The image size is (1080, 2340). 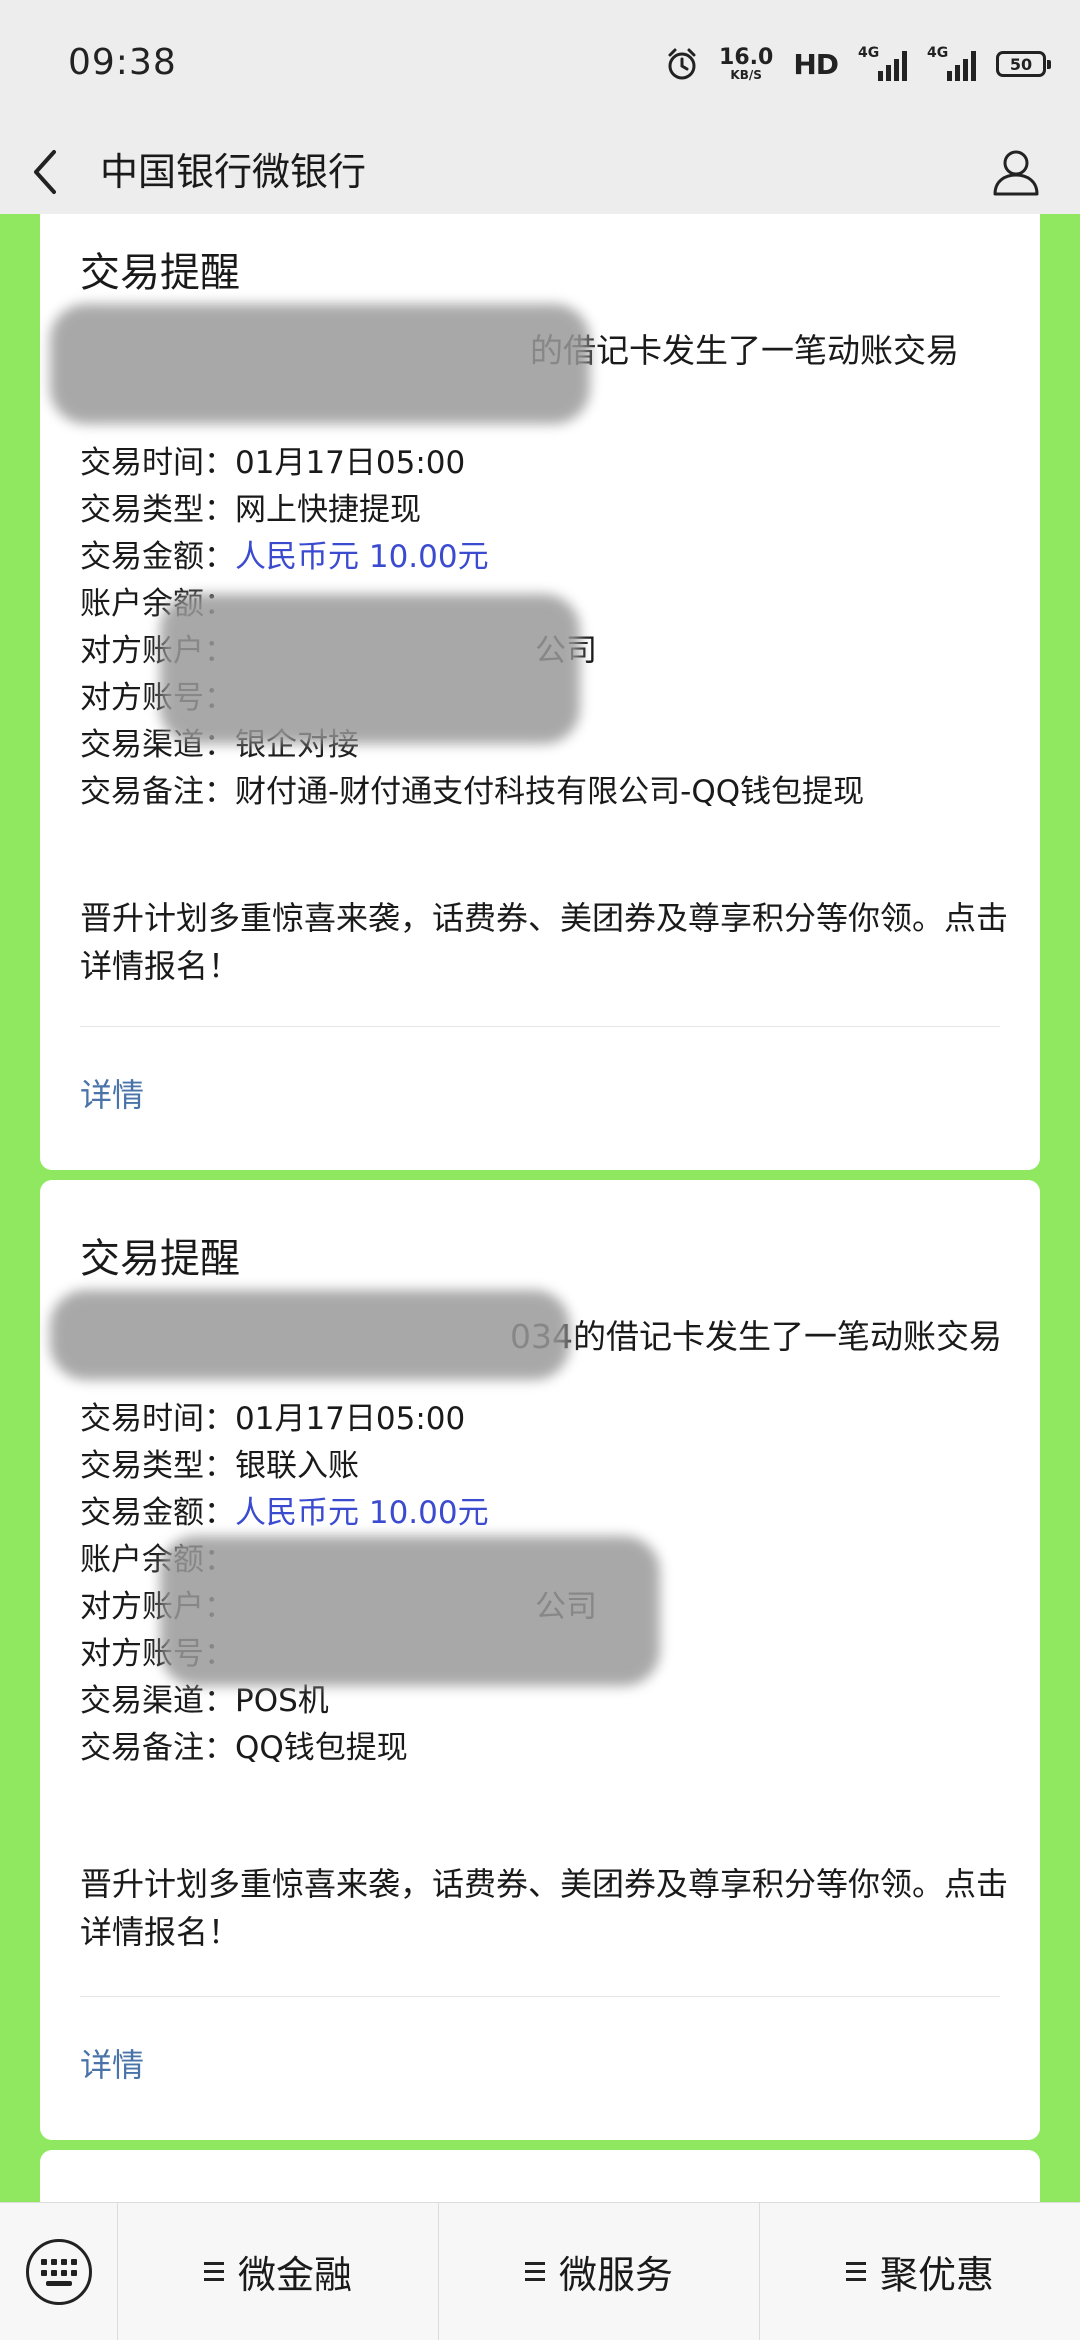 I want to click on detail-row: 交易备注财付通-财付通支付科技有限公司-QQ钱包提现, so click(x=472, y=792).